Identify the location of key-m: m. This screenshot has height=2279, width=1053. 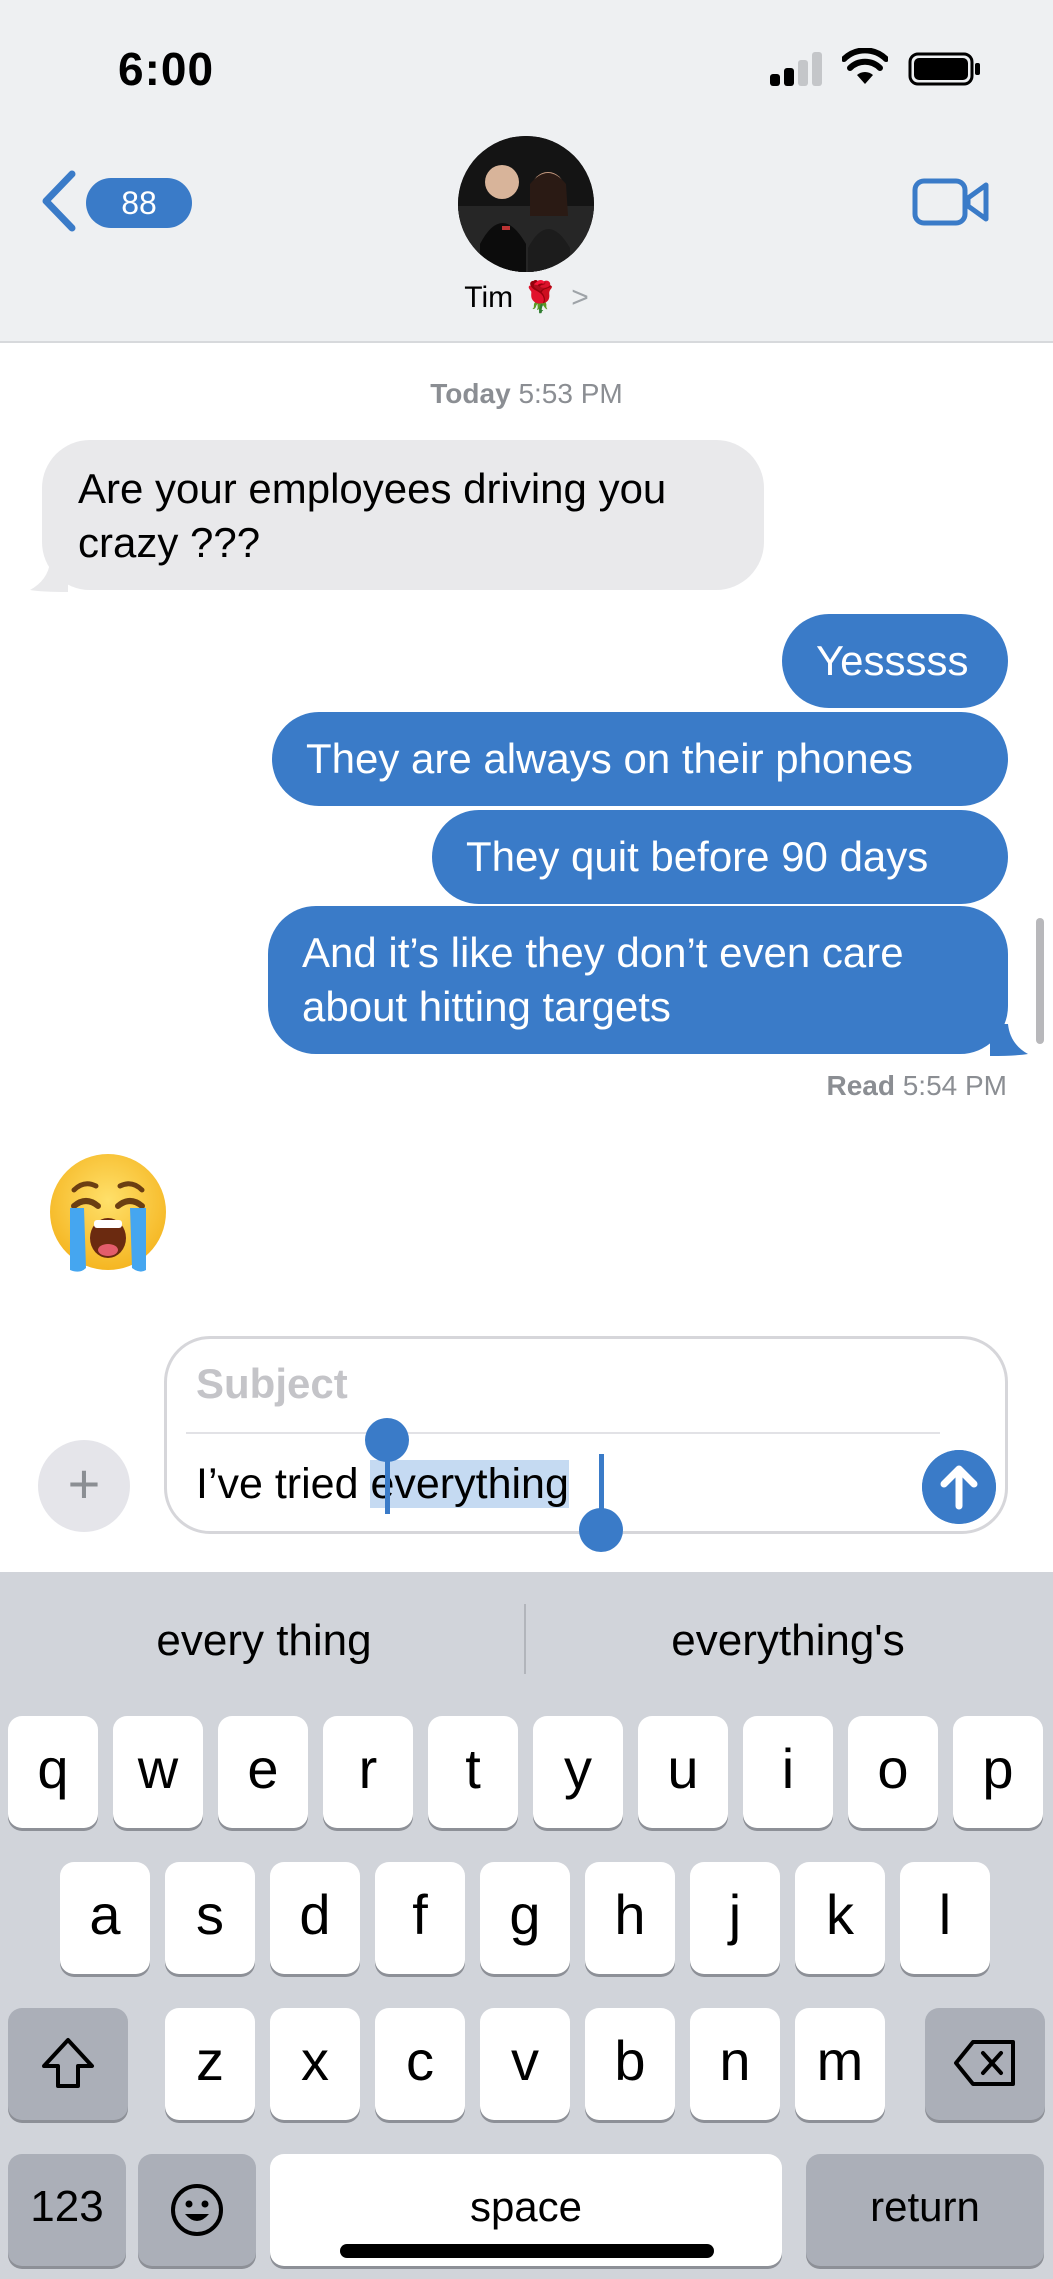
(840, 2064).